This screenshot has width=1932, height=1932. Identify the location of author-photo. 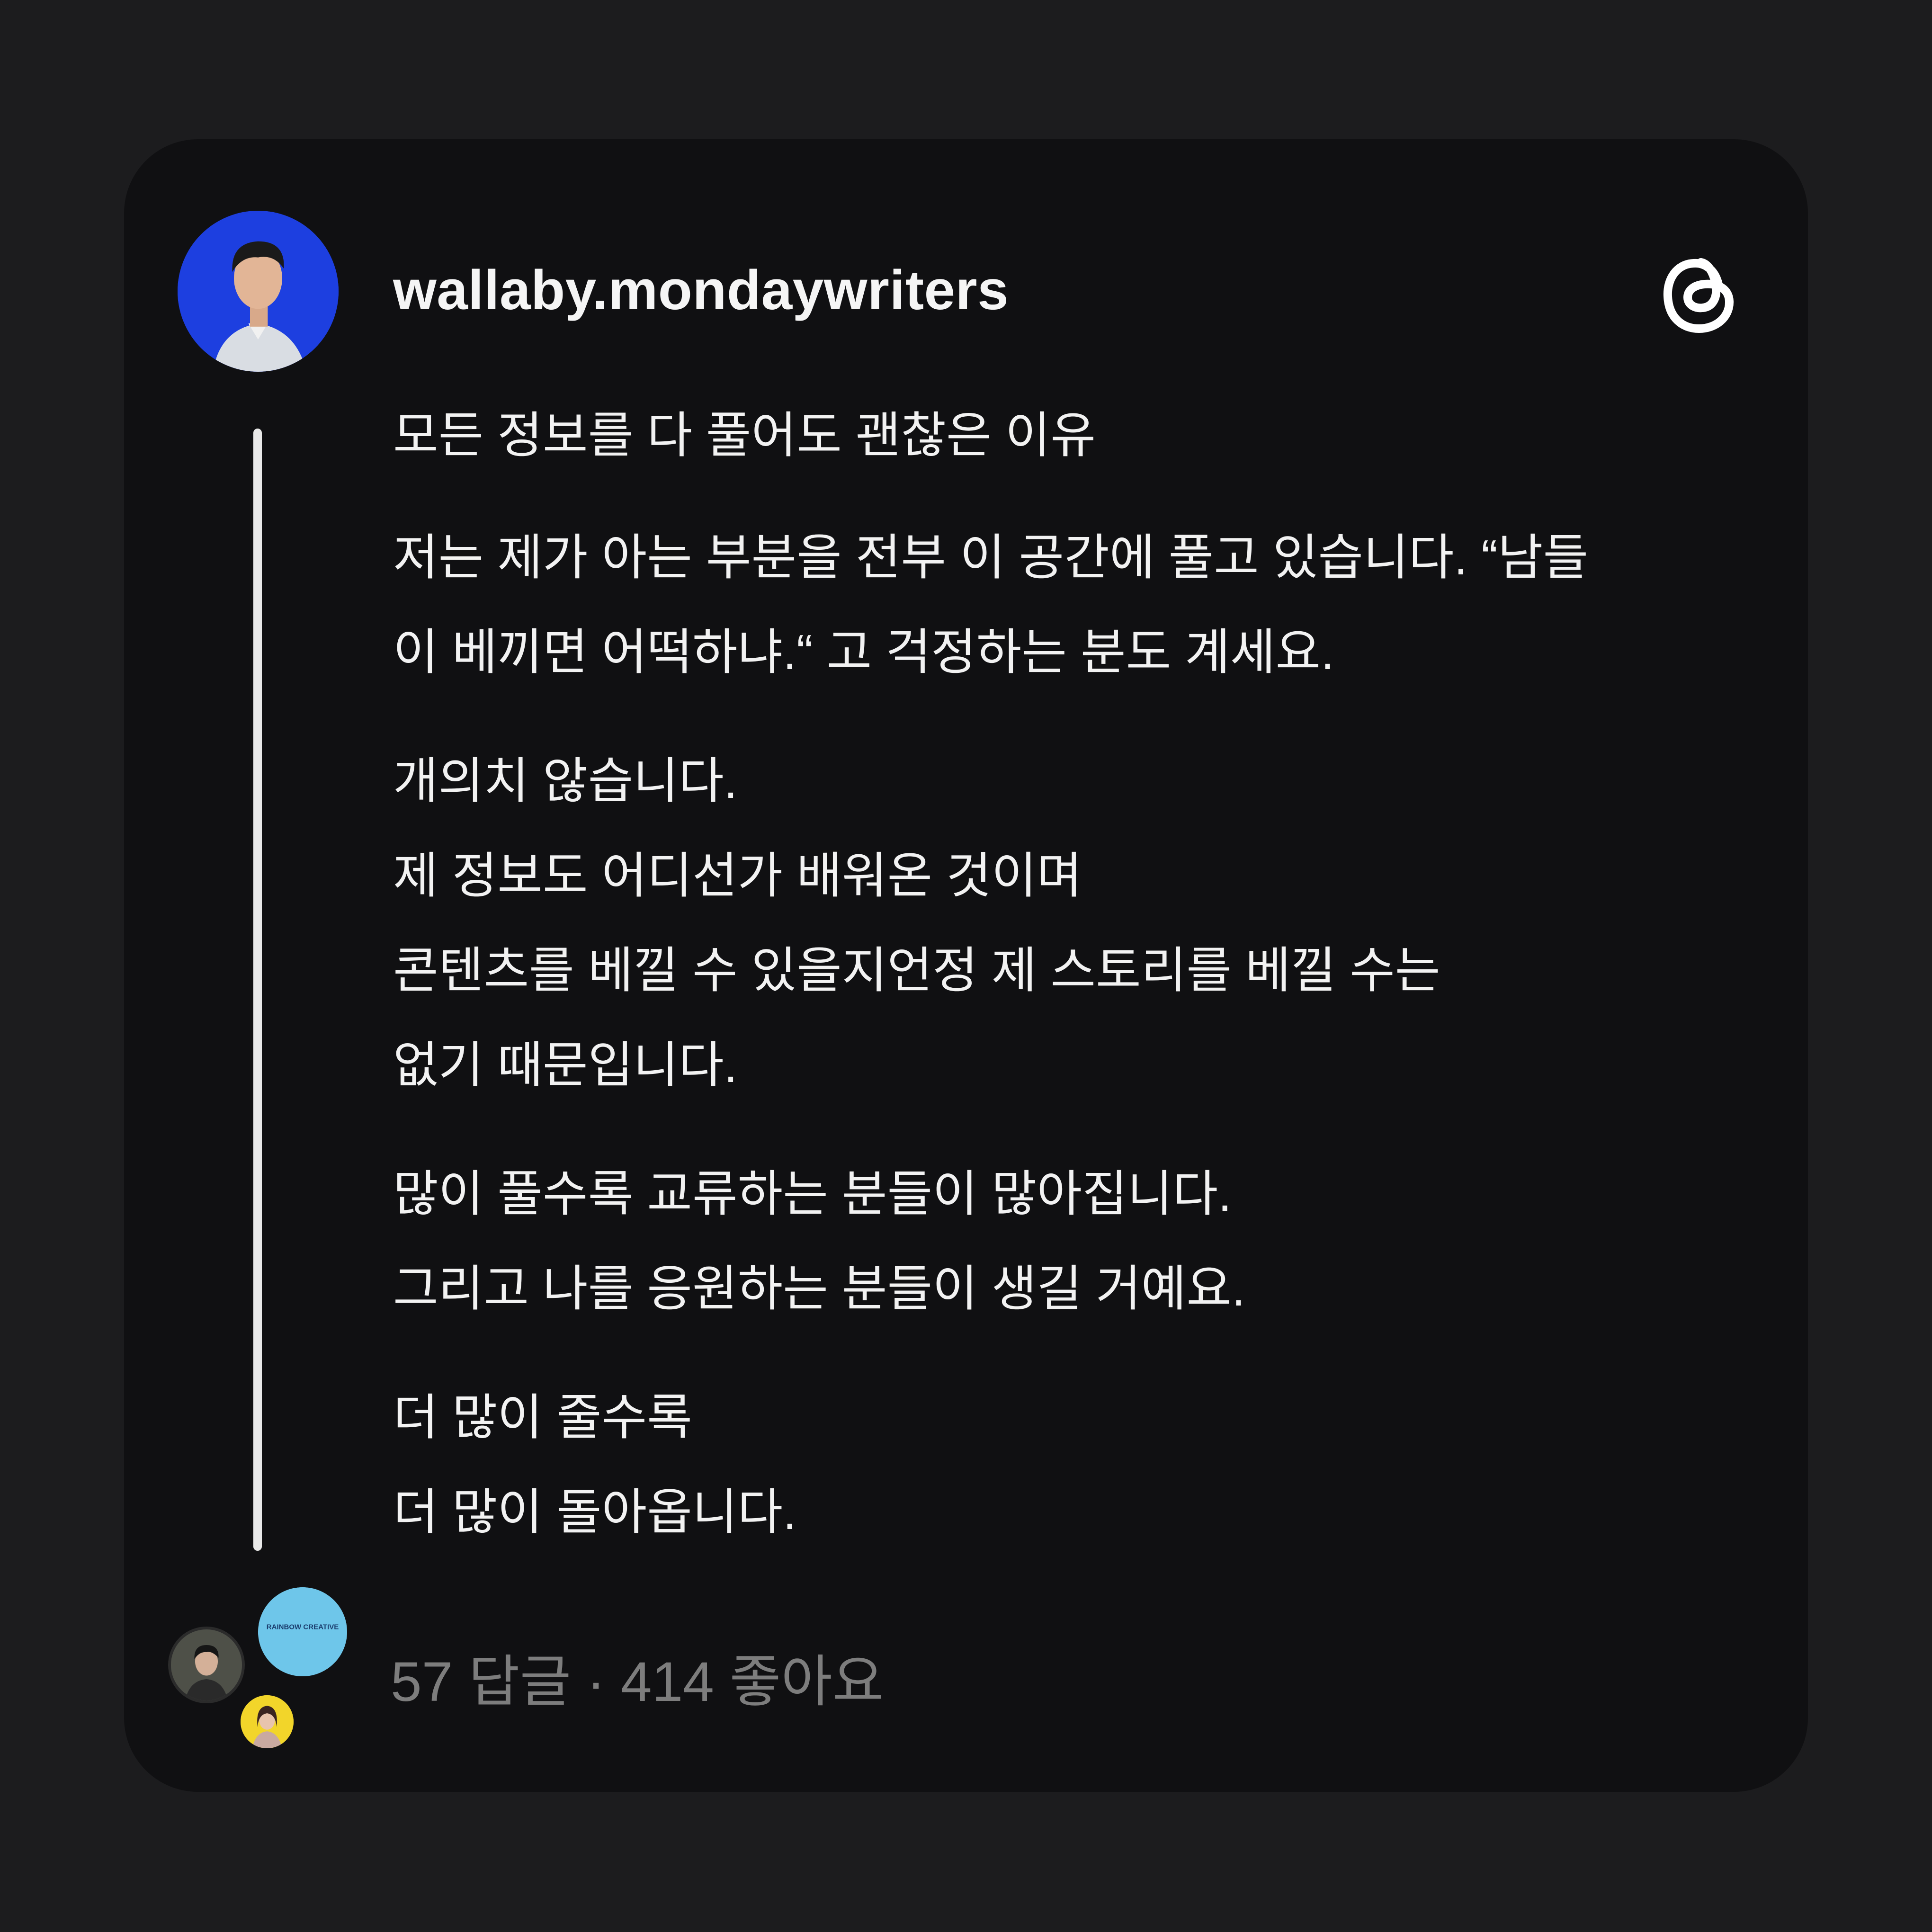
(258, 291).